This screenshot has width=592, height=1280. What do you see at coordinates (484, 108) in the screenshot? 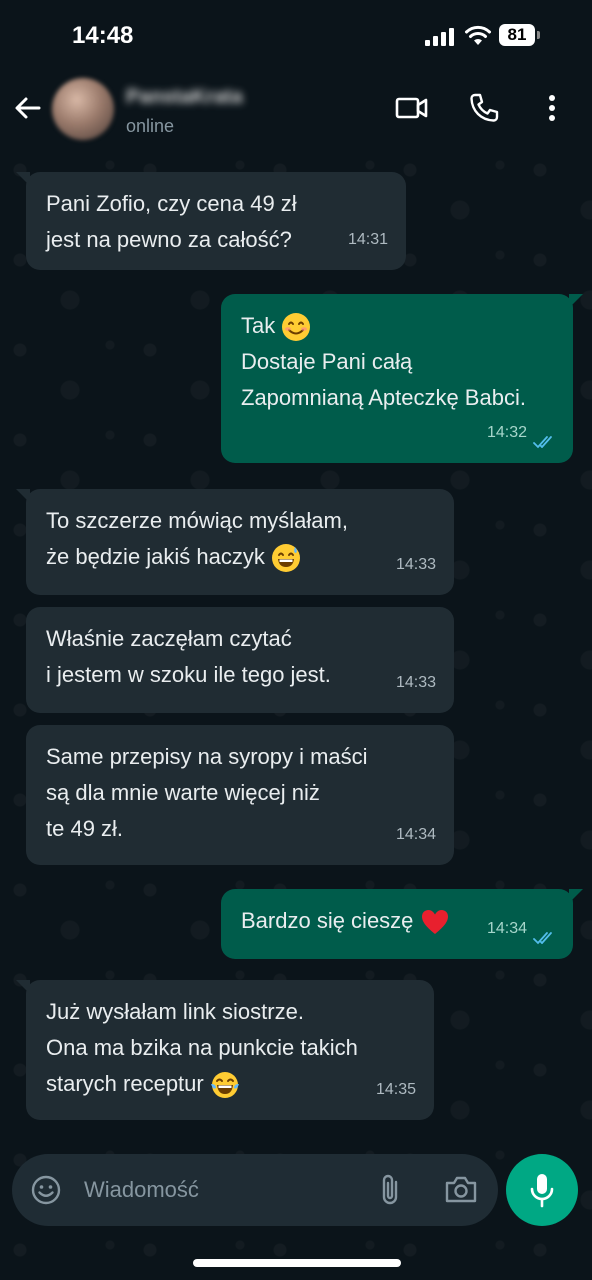
I see `phone-call-icon` at bounding box center [484, 108].